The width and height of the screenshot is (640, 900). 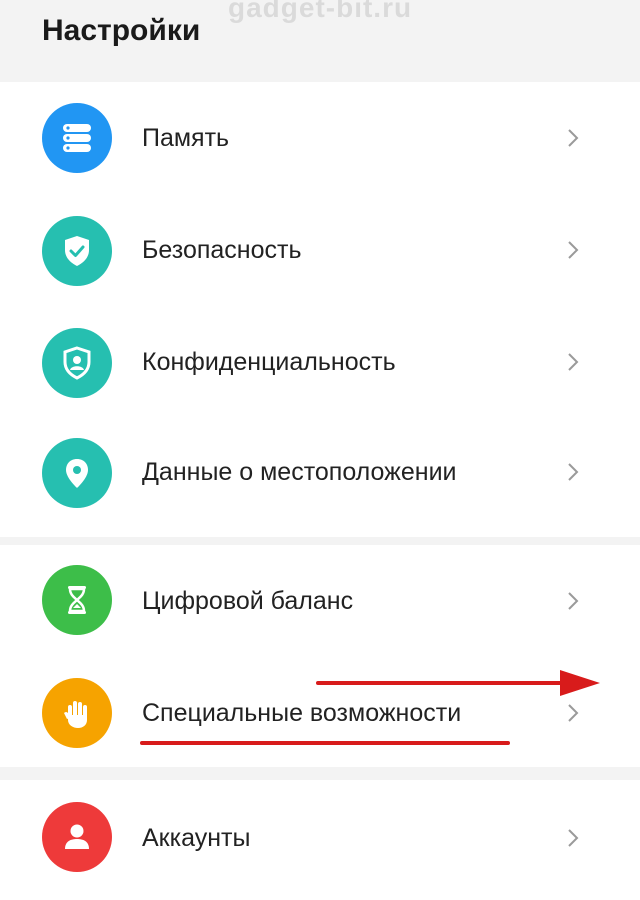 I want to click on annotation-arrow, so click(x=458, y=683).